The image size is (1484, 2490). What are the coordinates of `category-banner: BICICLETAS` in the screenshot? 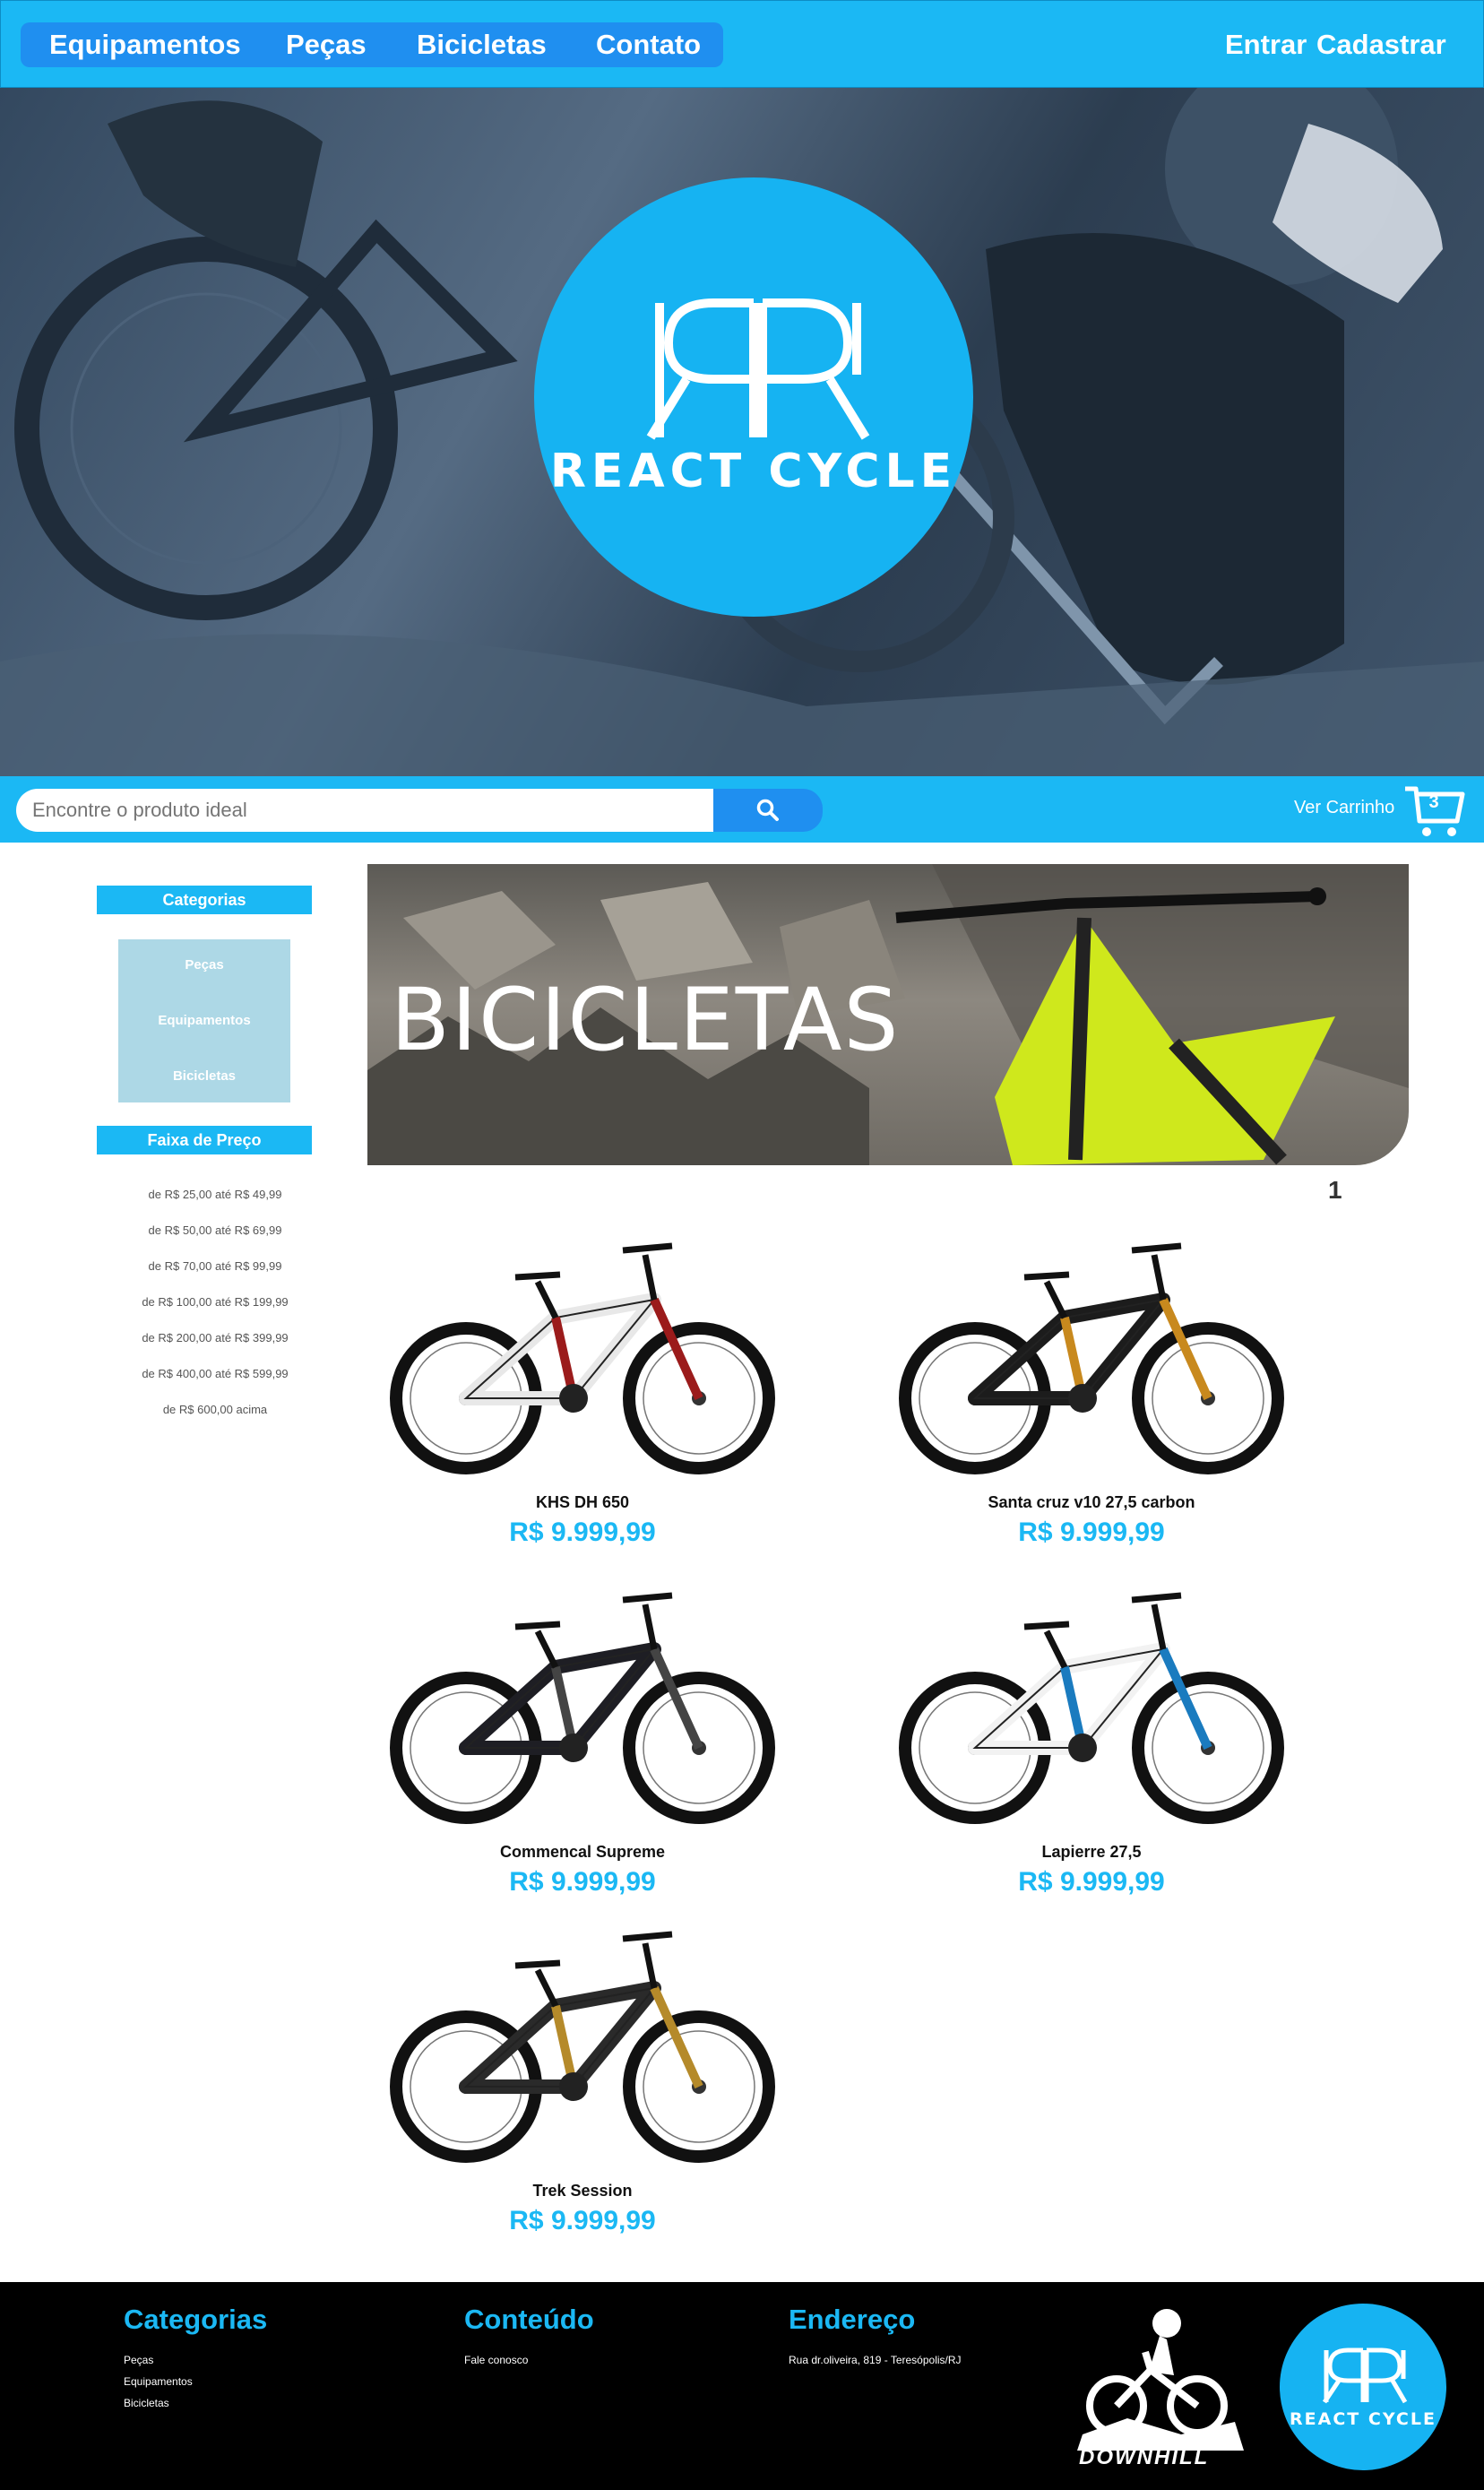 It's located at (888, 1014).